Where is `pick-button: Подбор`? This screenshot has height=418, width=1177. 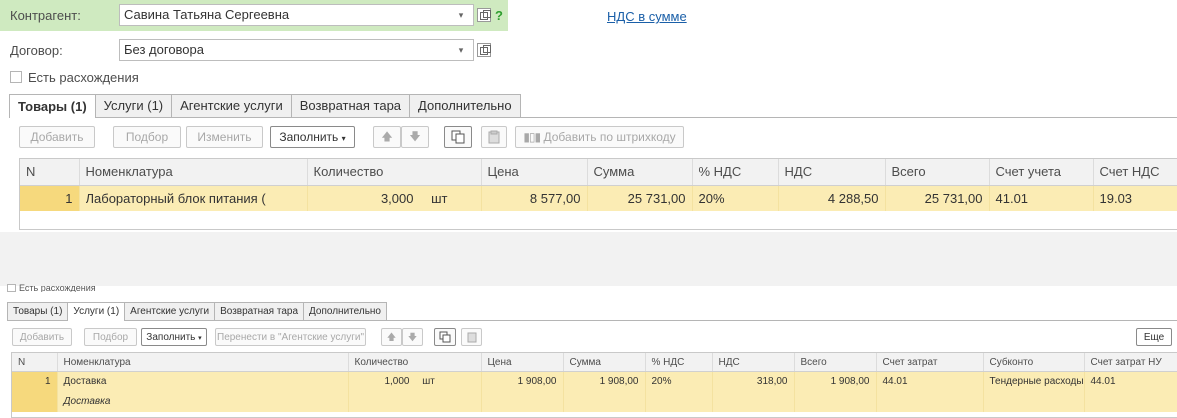 pick-button: Подбор is located at coordinates (147, 137).